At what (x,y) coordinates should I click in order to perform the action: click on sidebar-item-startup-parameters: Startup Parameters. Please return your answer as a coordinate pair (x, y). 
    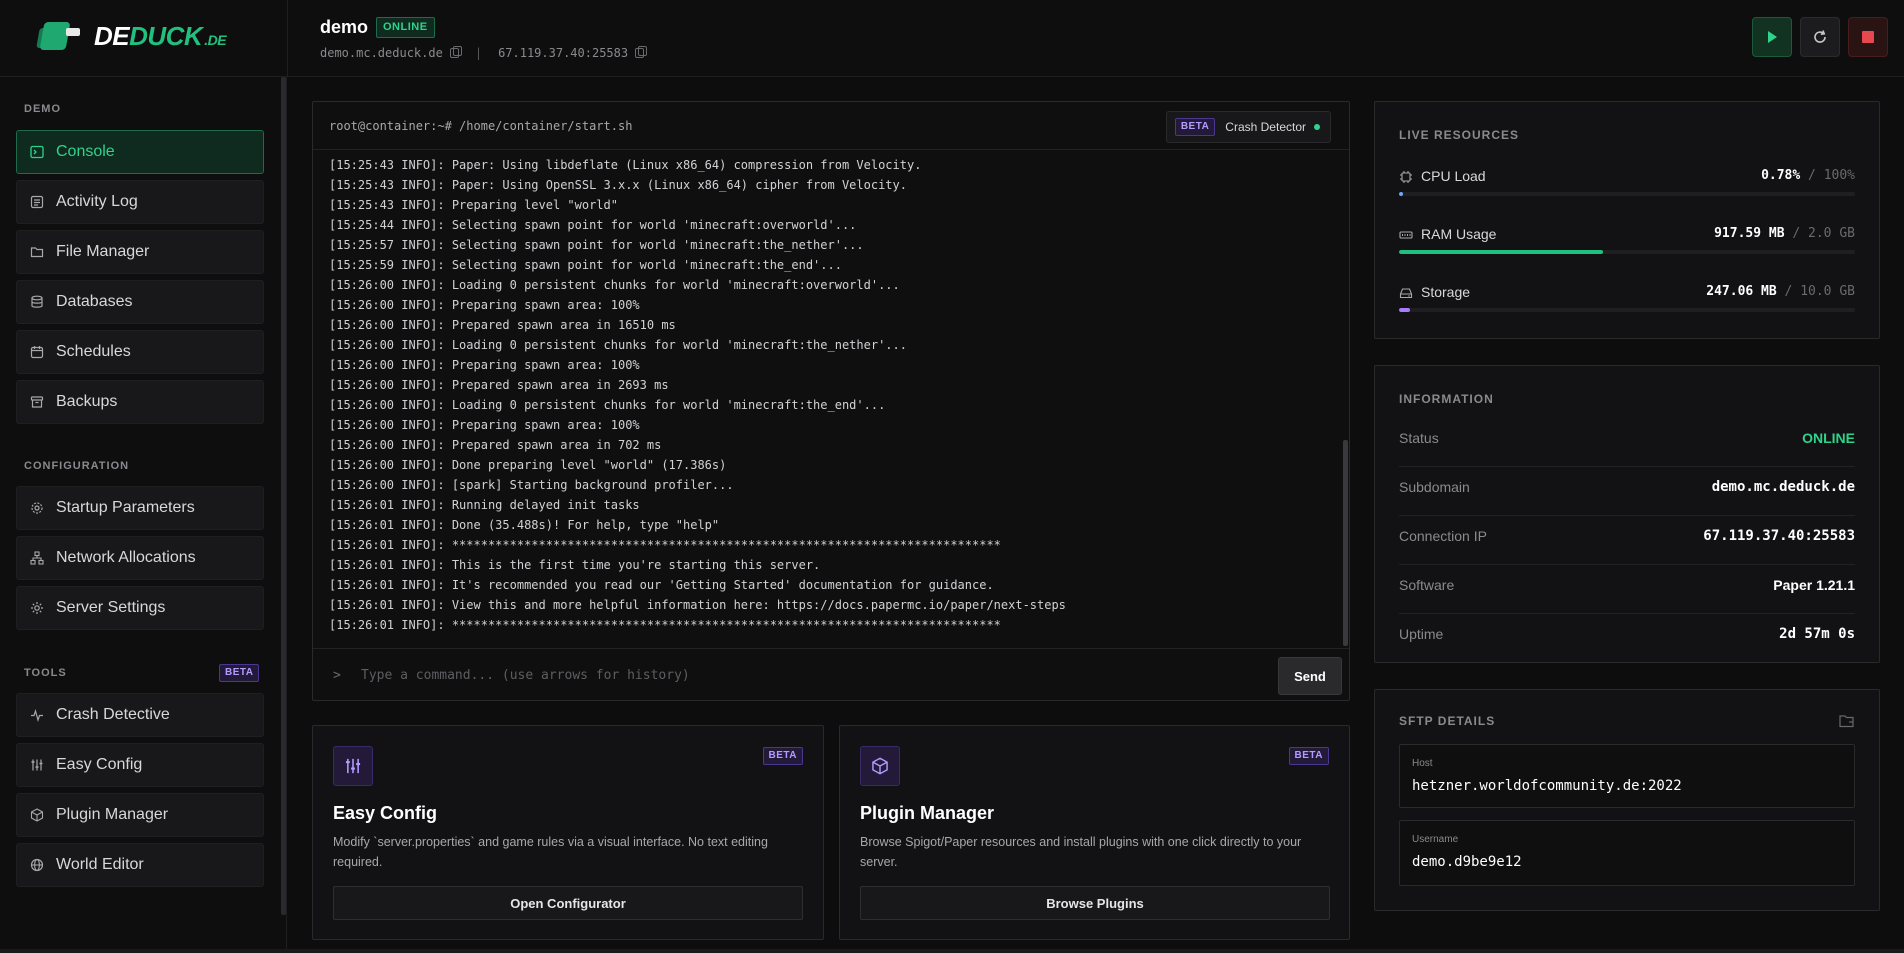
    Looking at the image, I should click on (140, 508).